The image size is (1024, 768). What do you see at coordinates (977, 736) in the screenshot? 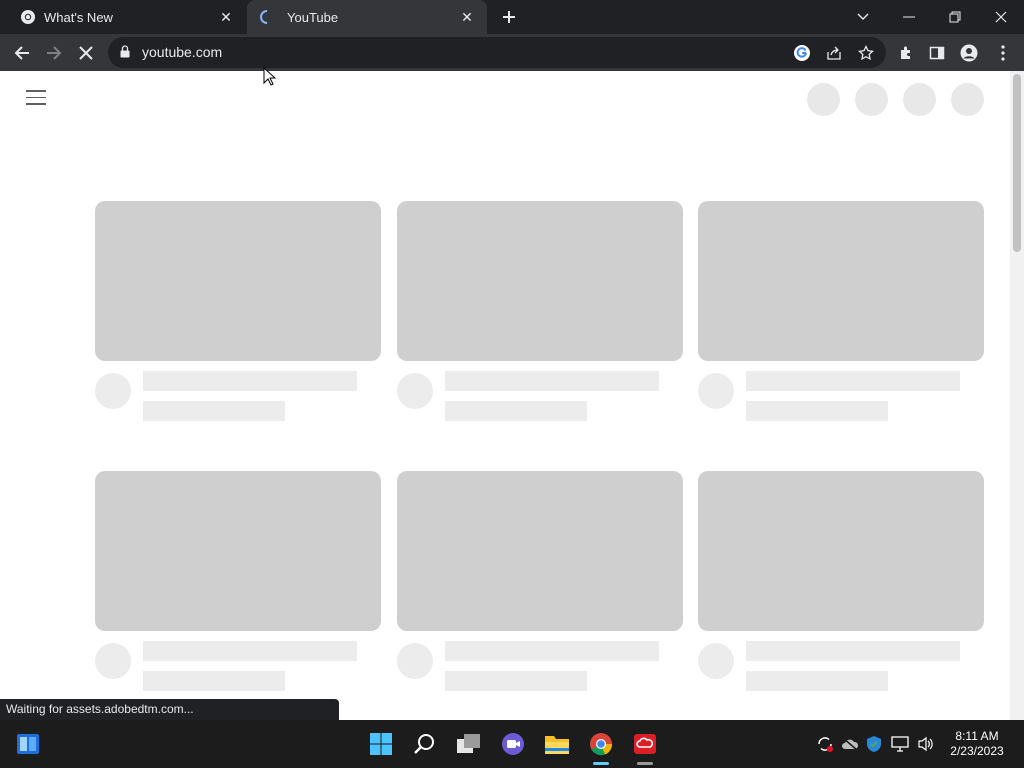
I see `clock-time: 8:11 AM` at bounding box center [977, 736].